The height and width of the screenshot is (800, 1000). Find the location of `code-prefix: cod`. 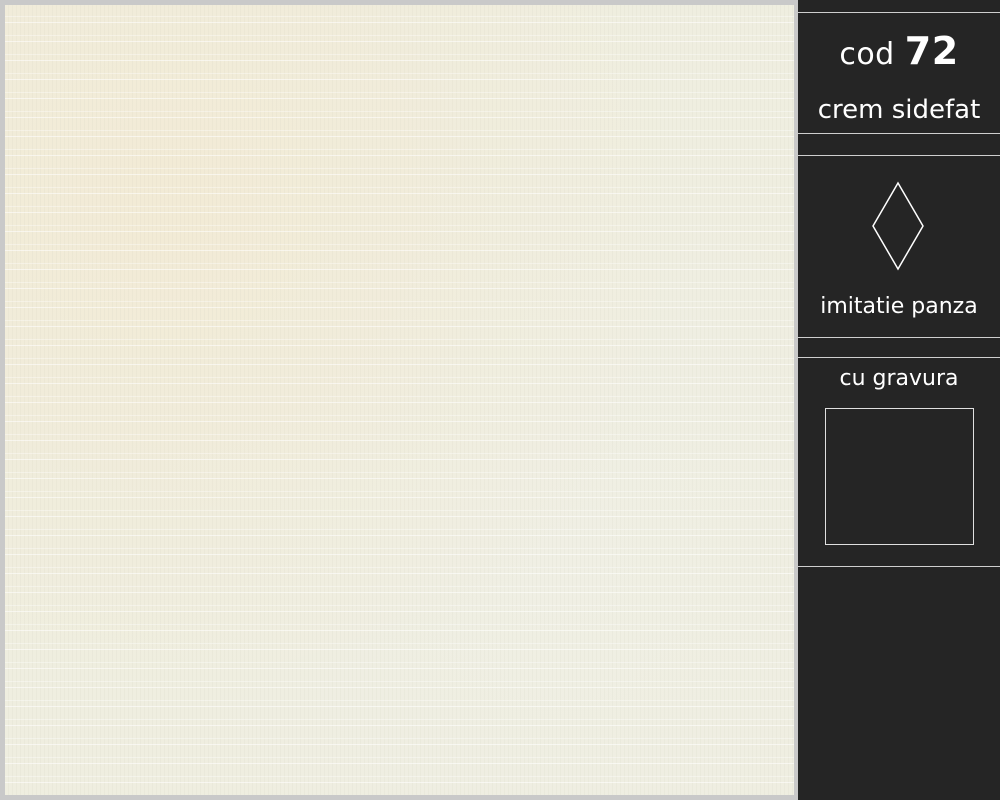

code-prefix: cod is located at coordinates (867, 54).